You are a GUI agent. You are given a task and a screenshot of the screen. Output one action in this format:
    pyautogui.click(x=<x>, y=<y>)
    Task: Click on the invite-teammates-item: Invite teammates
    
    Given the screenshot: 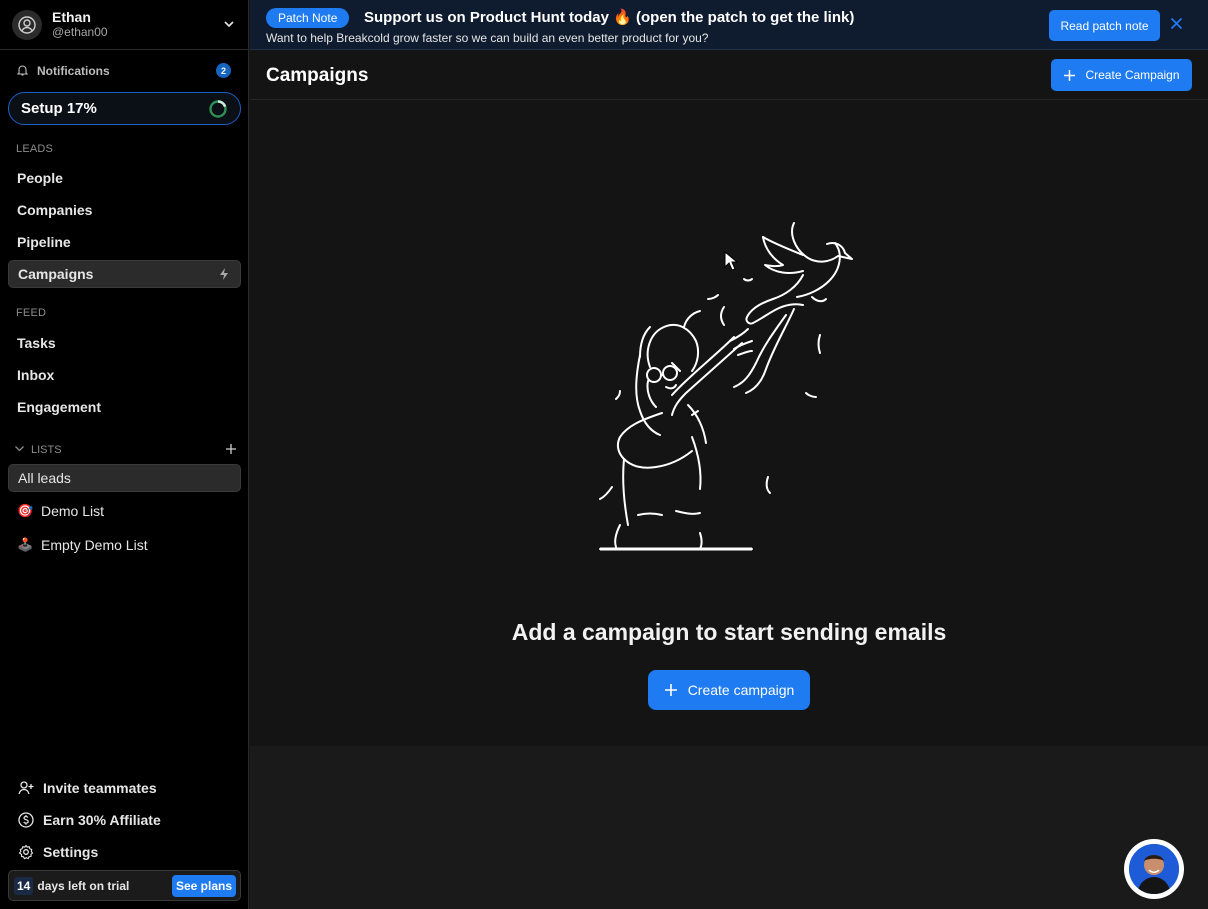 What is the action you would take?
    pyautogui.click(x=127, y=788)
    